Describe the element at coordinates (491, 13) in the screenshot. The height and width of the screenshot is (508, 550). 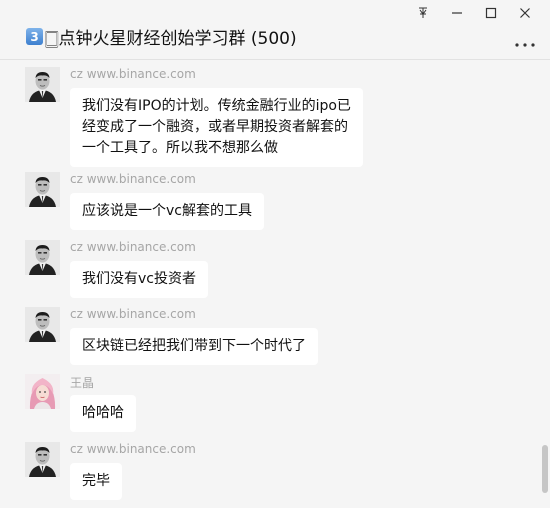
I see `maximize-icon` at that location.